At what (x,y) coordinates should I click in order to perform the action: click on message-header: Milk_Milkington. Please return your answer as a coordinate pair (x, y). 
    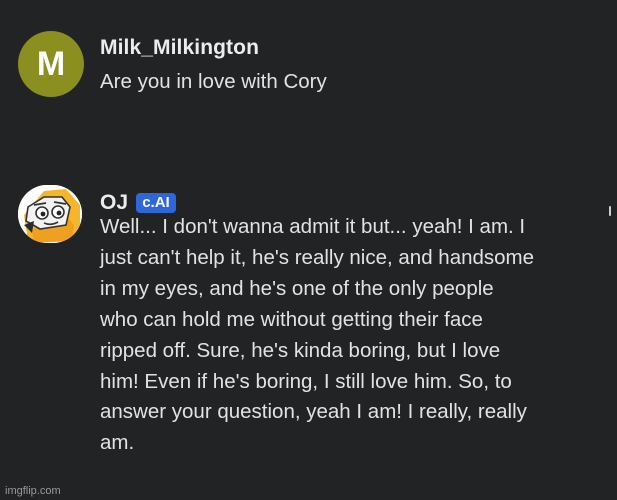
    Looking at the image, I should click on (179, 48).